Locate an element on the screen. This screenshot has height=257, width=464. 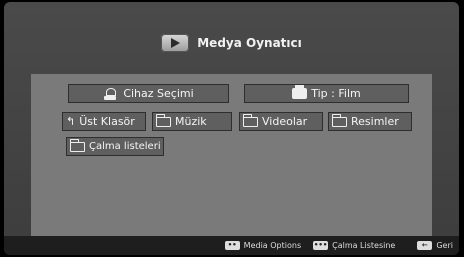
hint-back: ← Geri is located at coordinates (435, 245).